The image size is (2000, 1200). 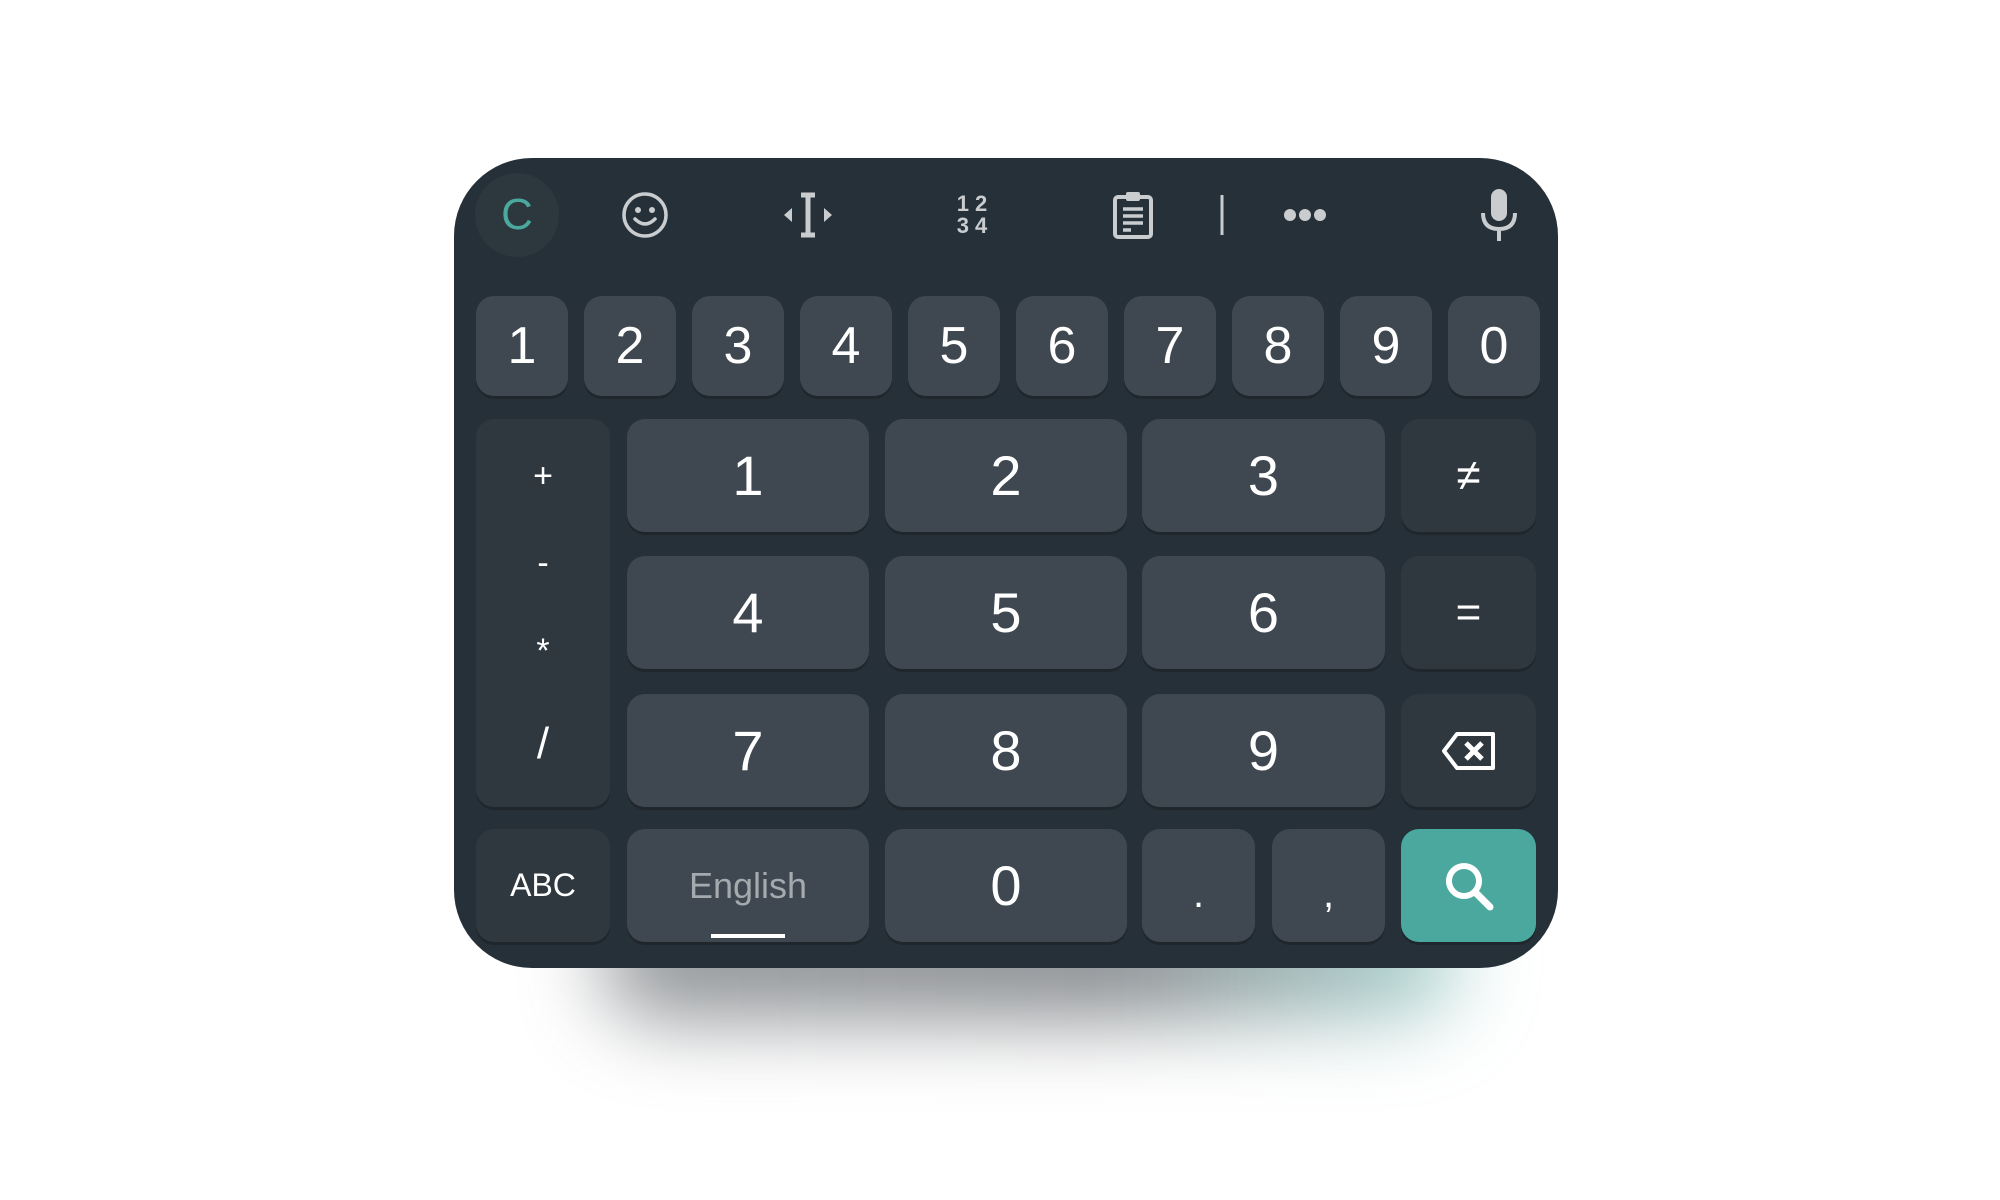 I want to click on number-row-key-2: 2, so click(x=630, y=346).